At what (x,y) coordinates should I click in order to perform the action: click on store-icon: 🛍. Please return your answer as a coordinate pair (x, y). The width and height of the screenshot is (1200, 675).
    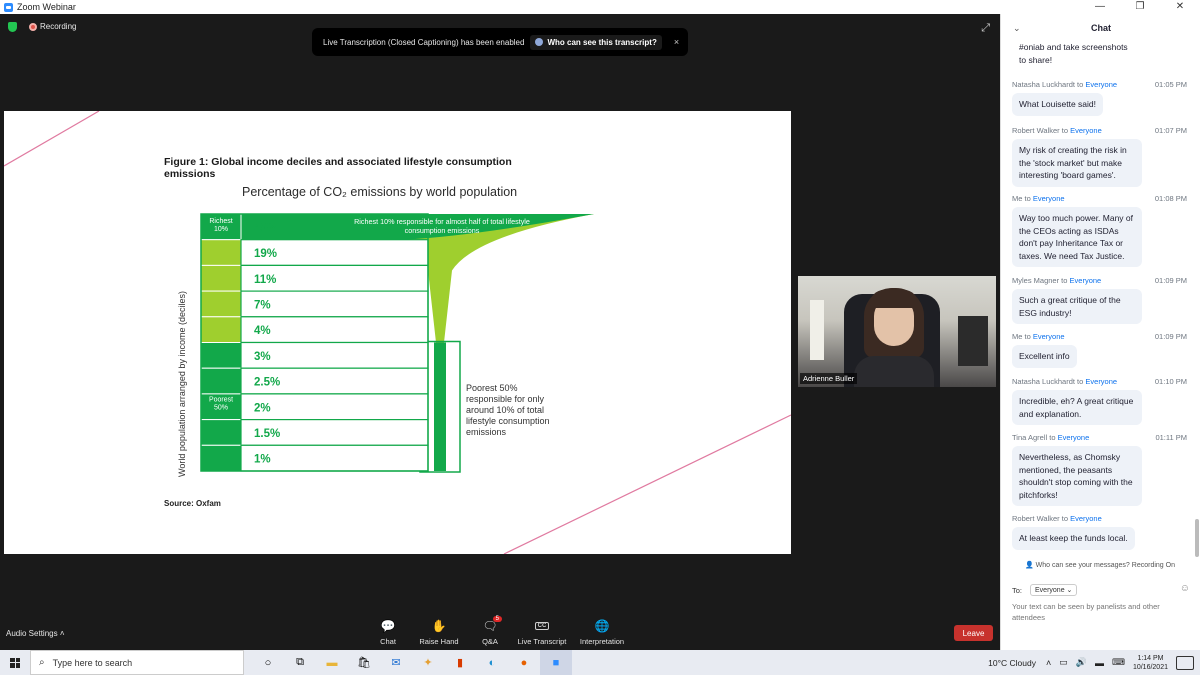
    Looking at the image, I should click on (364, 662).